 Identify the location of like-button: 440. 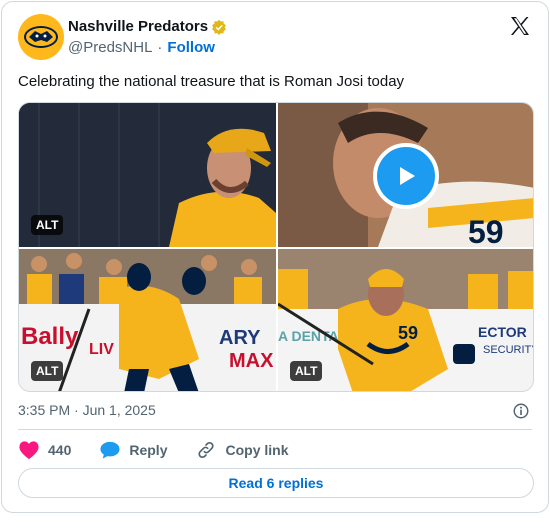
(44, 450).